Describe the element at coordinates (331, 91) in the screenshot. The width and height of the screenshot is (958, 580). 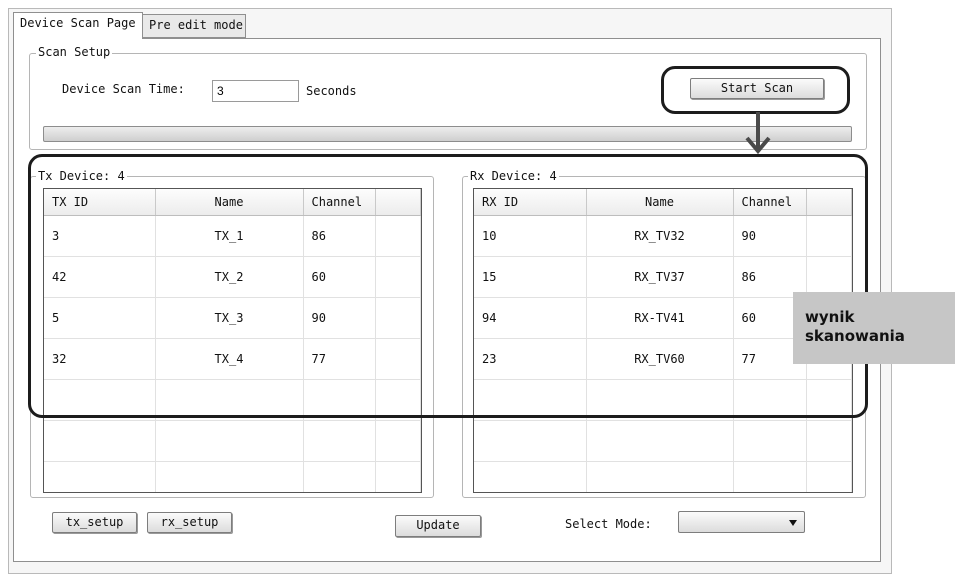
I see `seconds-label: Seconds` at that location.